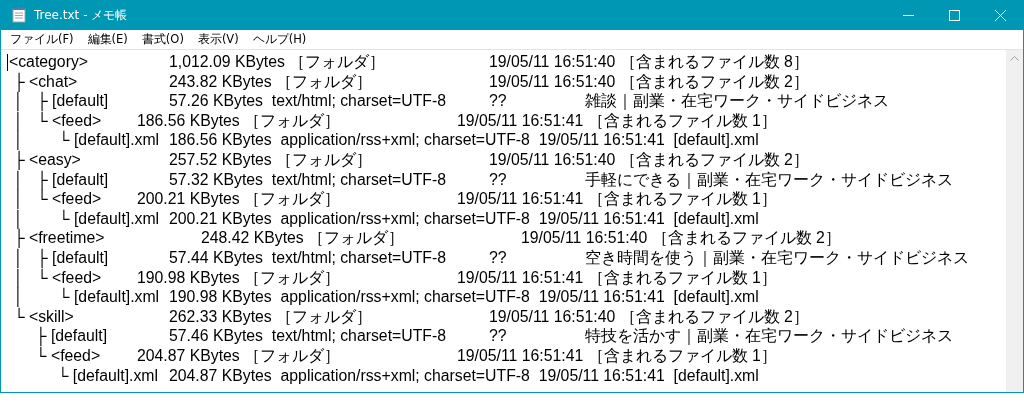  Describe the element at coordinates (409, 62) in the screenshot. I see `text-line: <category> 1,012.09 KBytes ［フォルダ］ 19/05/11 16:51:40 ［含まれるファイル数 8］` at that location.